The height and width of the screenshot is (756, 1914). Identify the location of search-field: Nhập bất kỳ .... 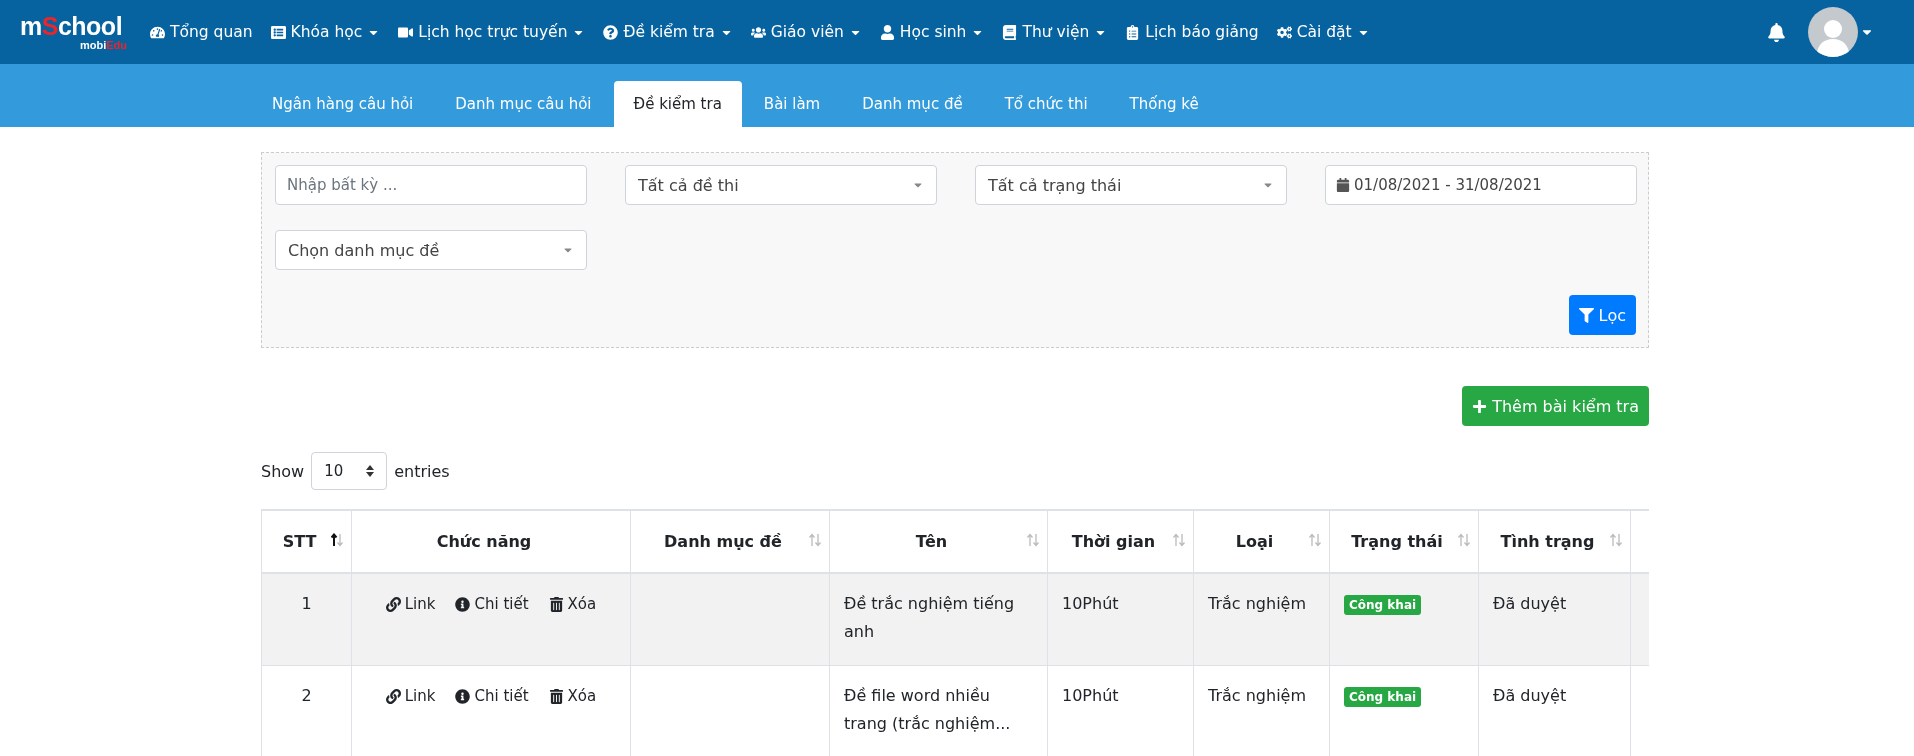
(431, 185).